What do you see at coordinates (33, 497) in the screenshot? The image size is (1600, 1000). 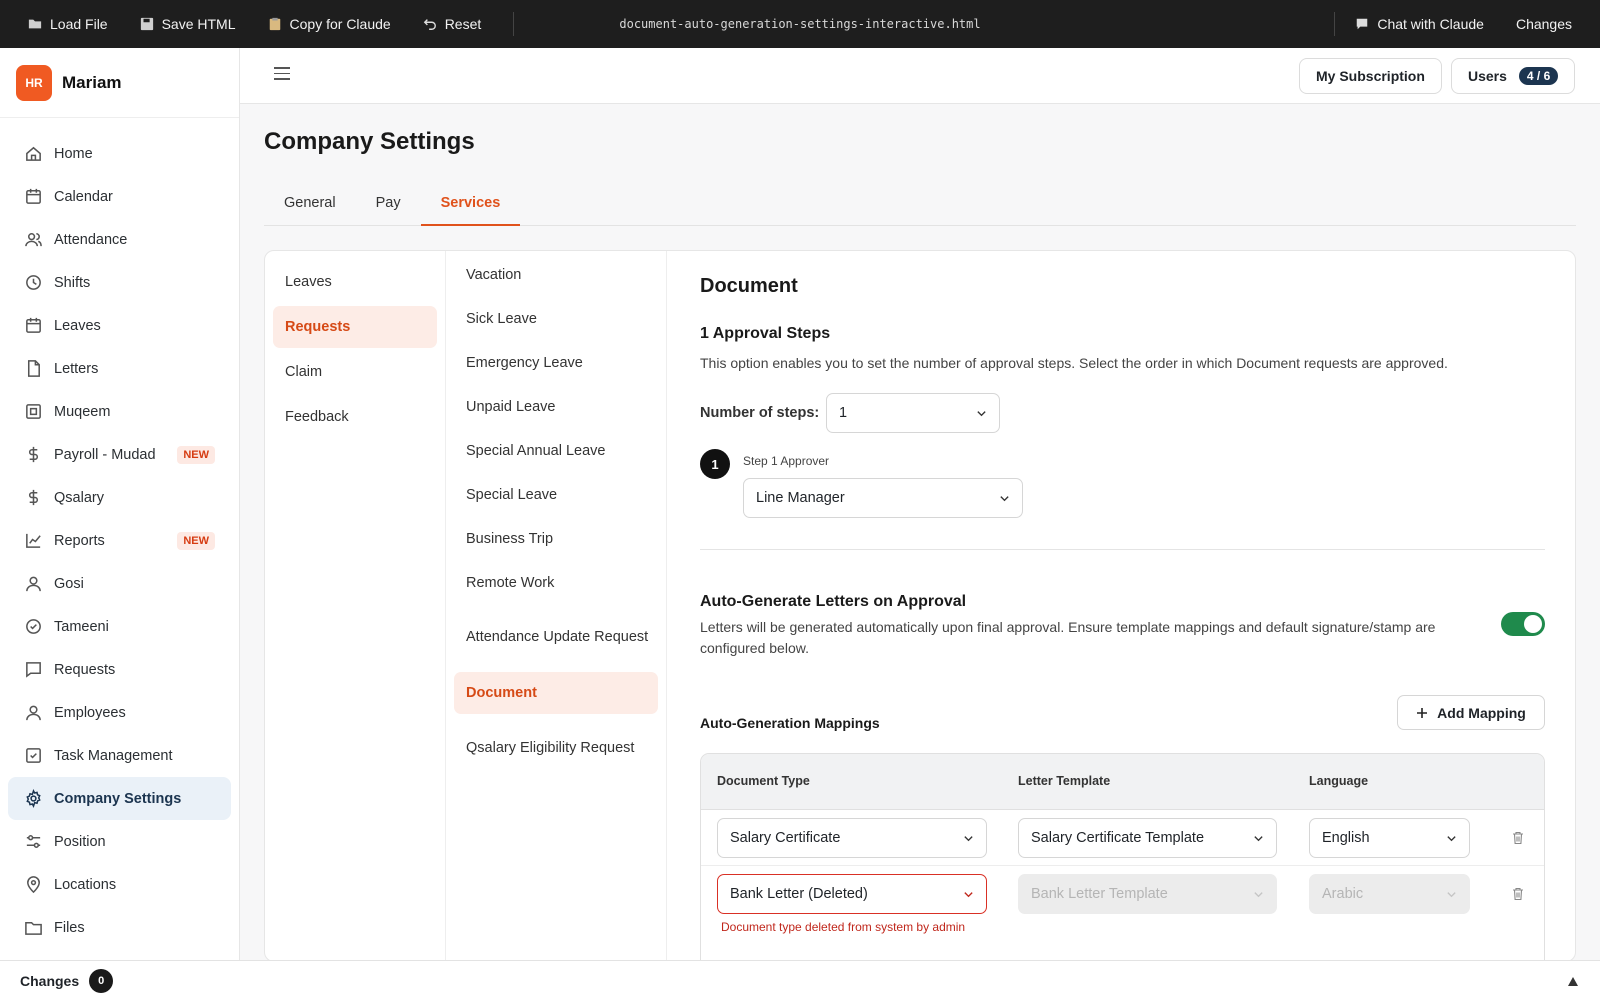 I see `dollar-icon` at bounding box center [33, 497].